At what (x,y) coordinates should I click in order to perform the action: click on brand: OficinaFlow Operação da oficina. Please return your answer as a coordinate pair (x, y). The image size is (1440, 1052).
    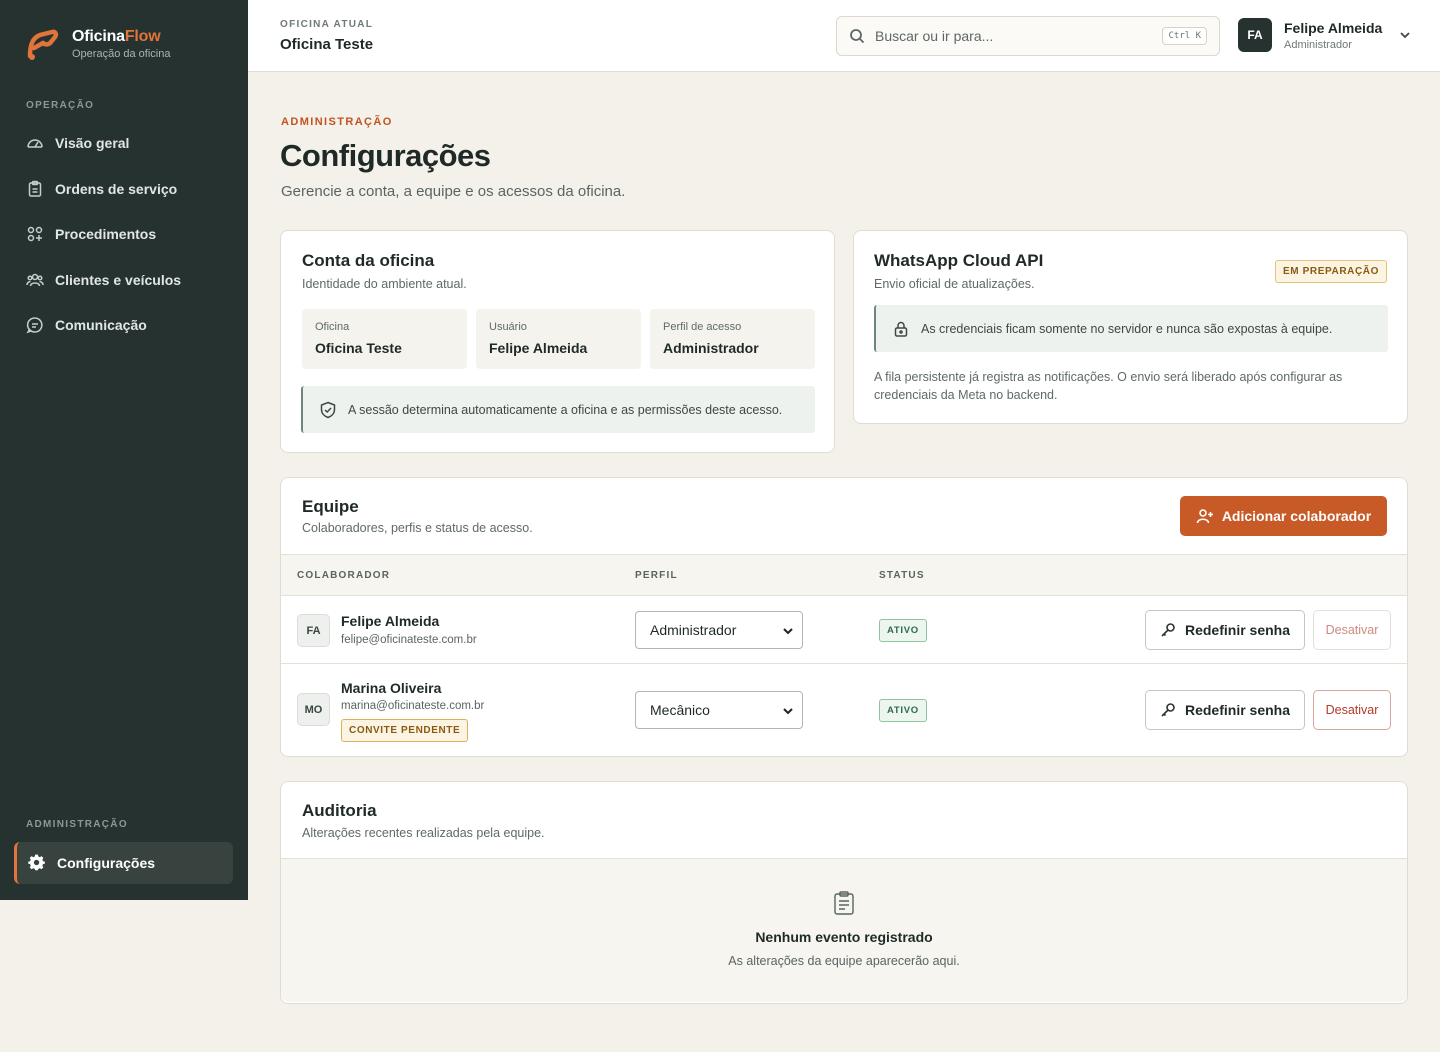
    Looking at the image, I should click on (97, 44).